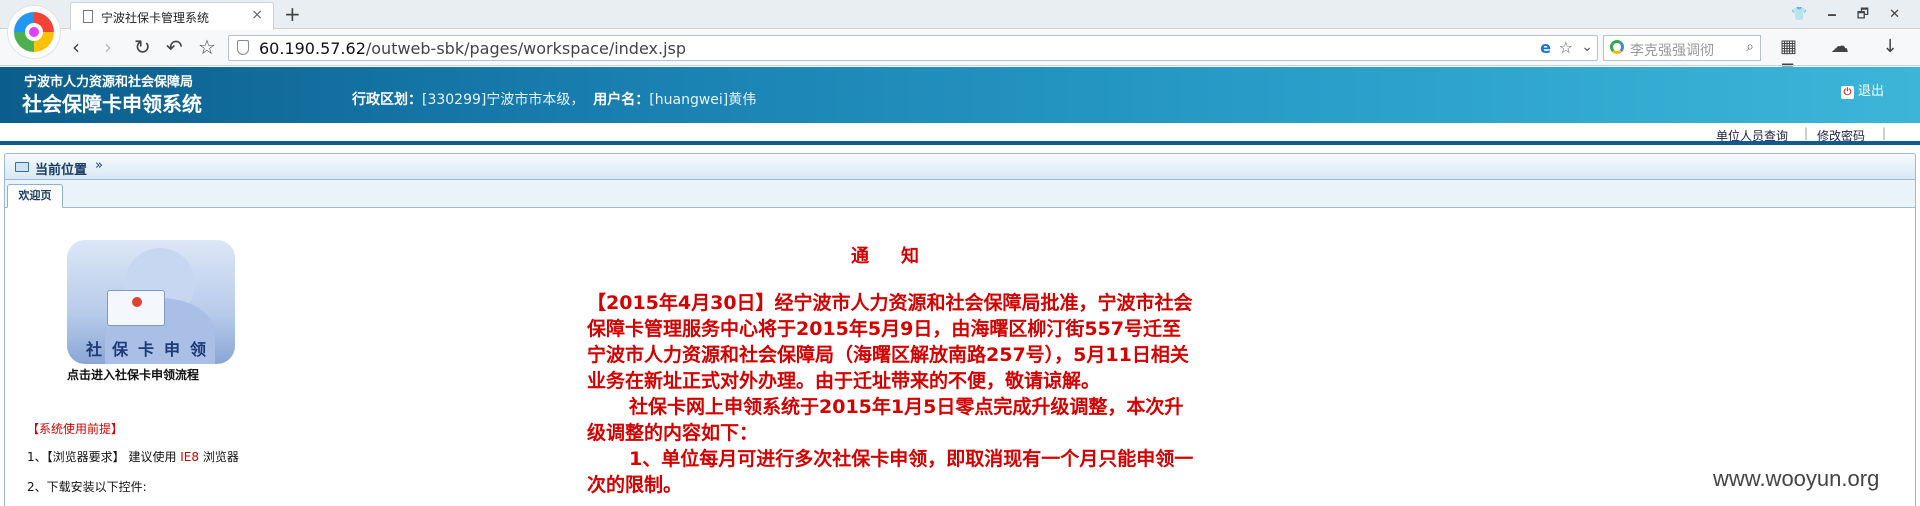 This screenshot has height=506, width=1920. What do you see at coordinates (22, 167) in the screenshot?
I see `folder-icon` at bounding box center [22, 167].